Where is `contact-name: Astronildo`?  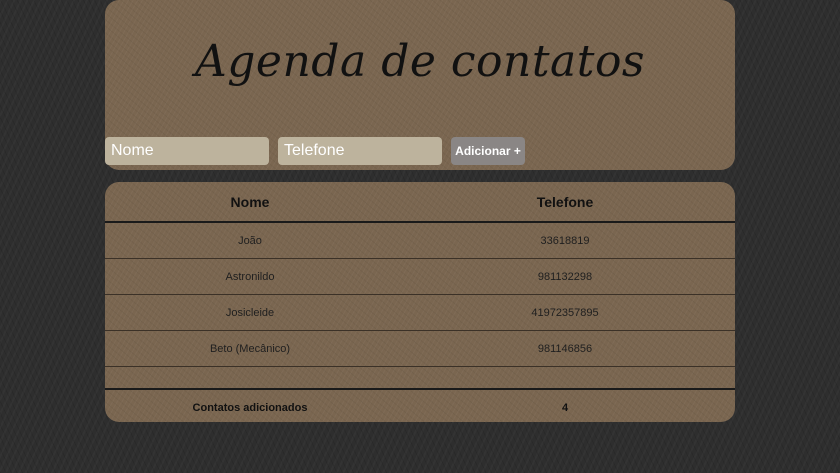 contact-name: Astronildo is located at coordinates (250, 276).